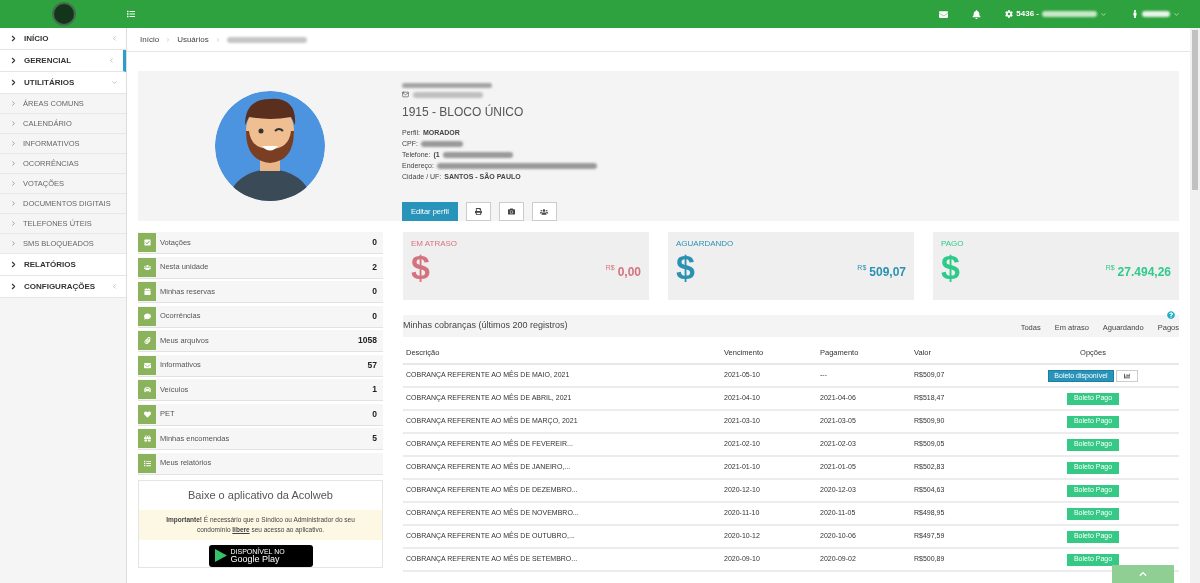  Describe the element at coordinates (367, 340) in the screenshot. I see `stat-count: 1058` at that location.